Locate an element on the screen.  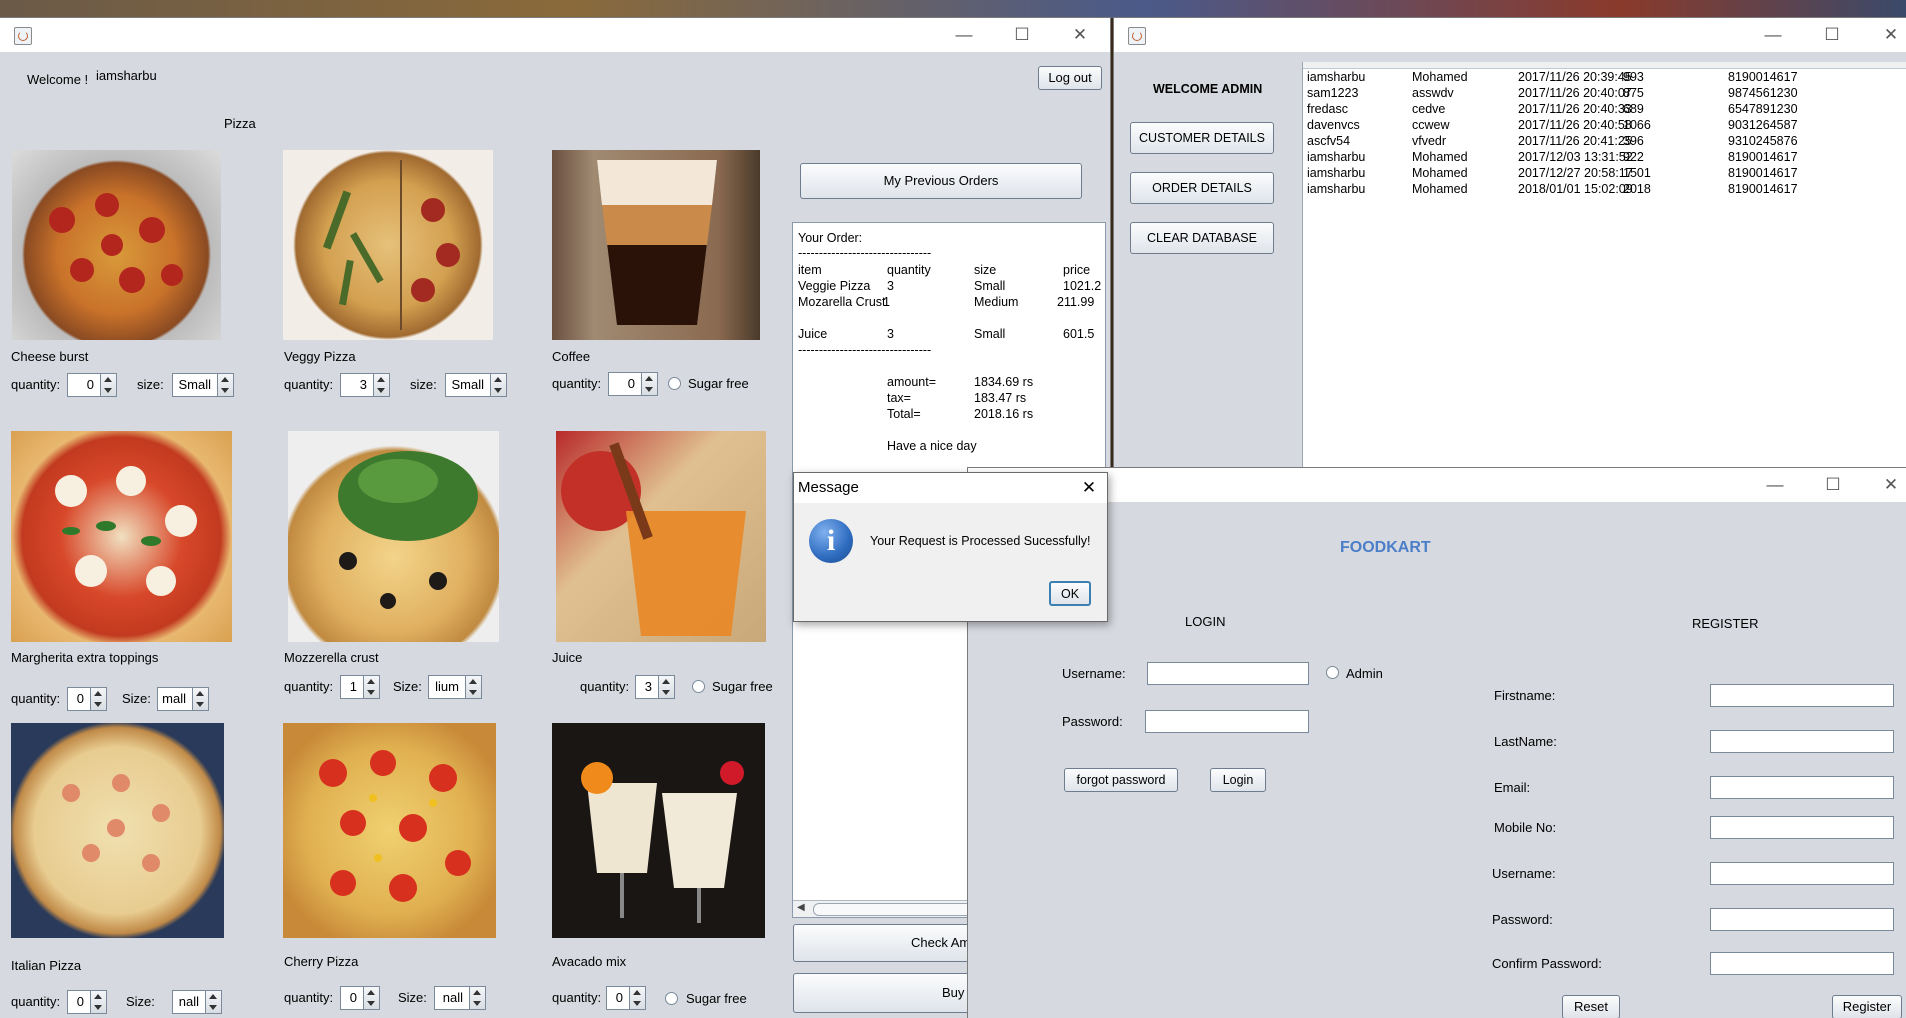
margherita-image is located at coordinates (121, 536).